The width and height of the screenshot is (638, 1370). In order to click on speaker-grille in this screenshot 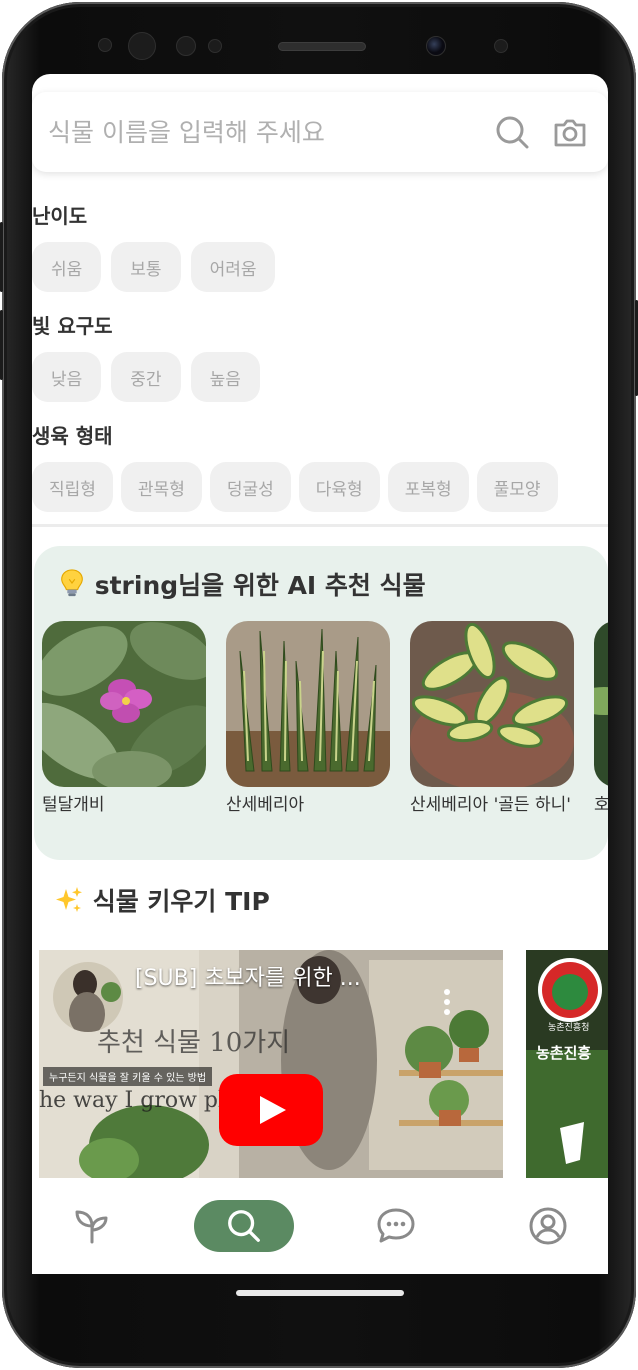, I will do `click(322, 46)`.